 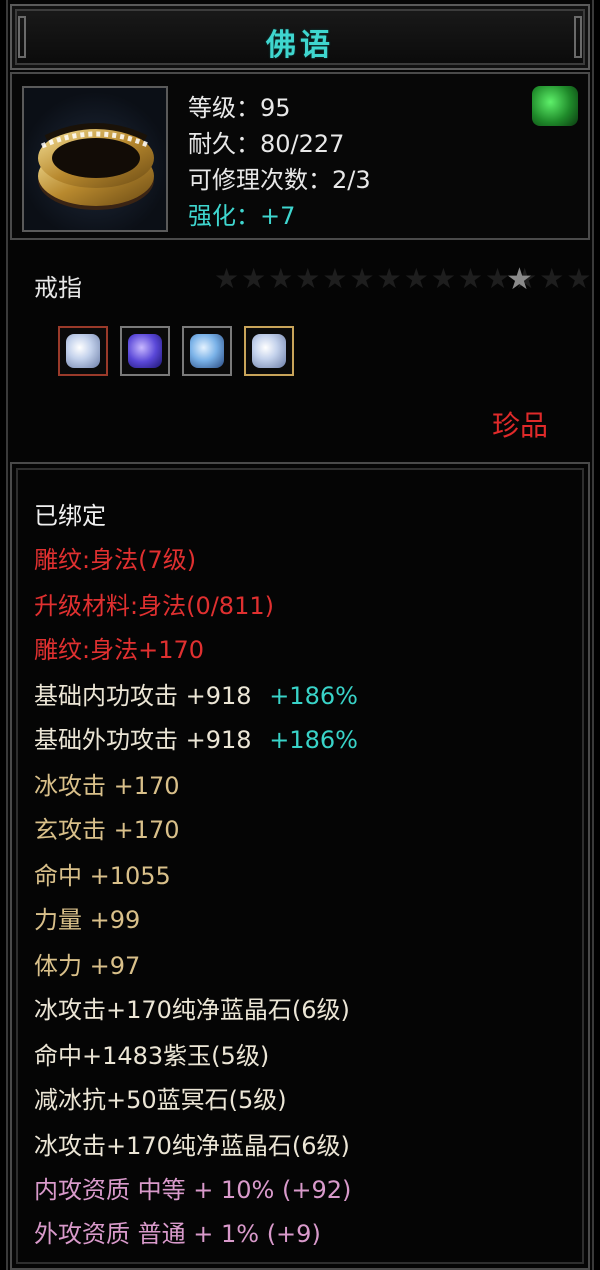 I want to click on mystic-attack-line: 玄攻击 +170, so click(x=107, y=830).